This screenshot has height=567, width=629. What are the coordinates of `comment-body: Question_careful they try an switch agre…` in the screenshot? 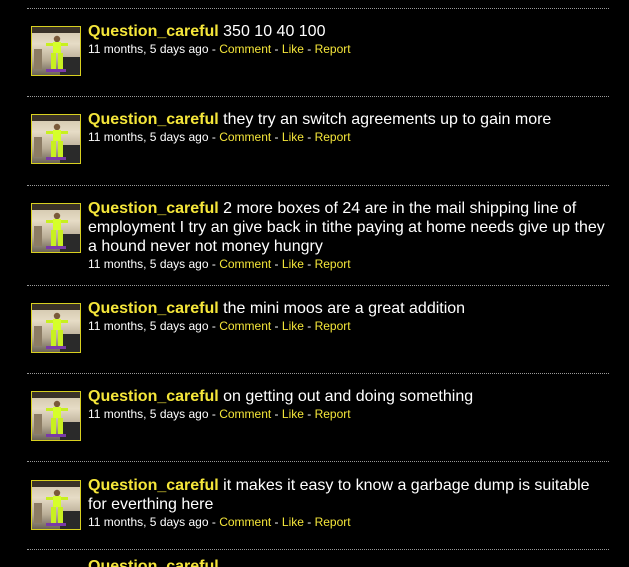 It's located at (348, 128).